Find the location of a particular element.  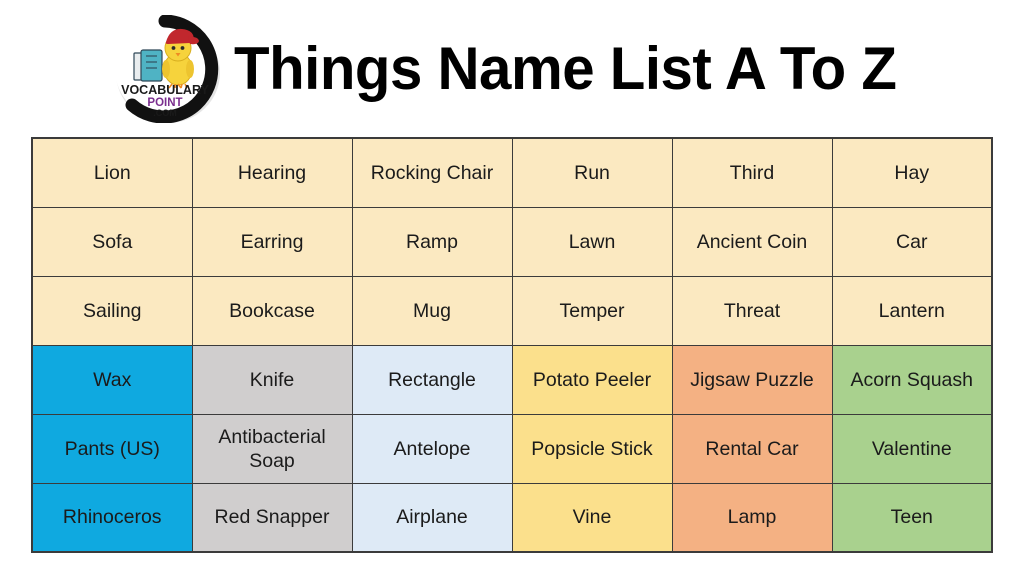

table-cell: Teen is located at coordinates (912, 517).